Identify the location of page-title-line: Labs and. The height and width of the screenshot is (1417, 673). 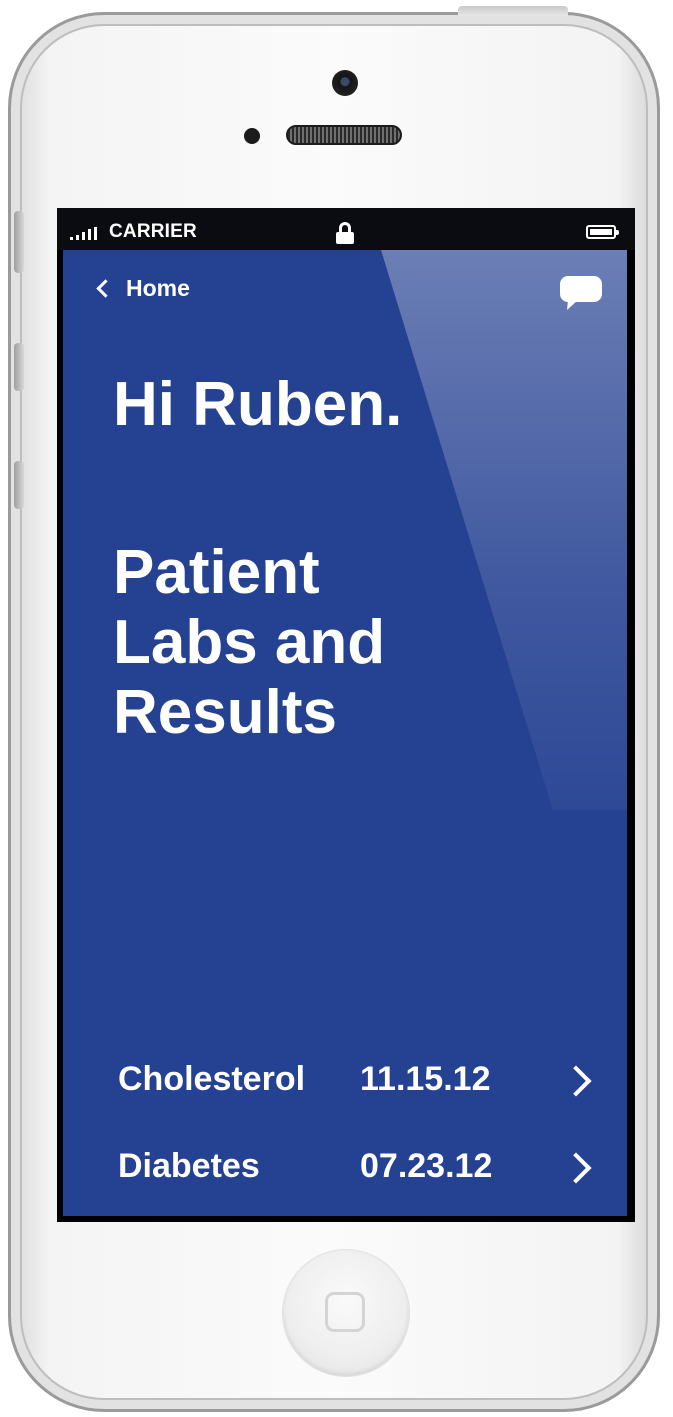
(249, 642).